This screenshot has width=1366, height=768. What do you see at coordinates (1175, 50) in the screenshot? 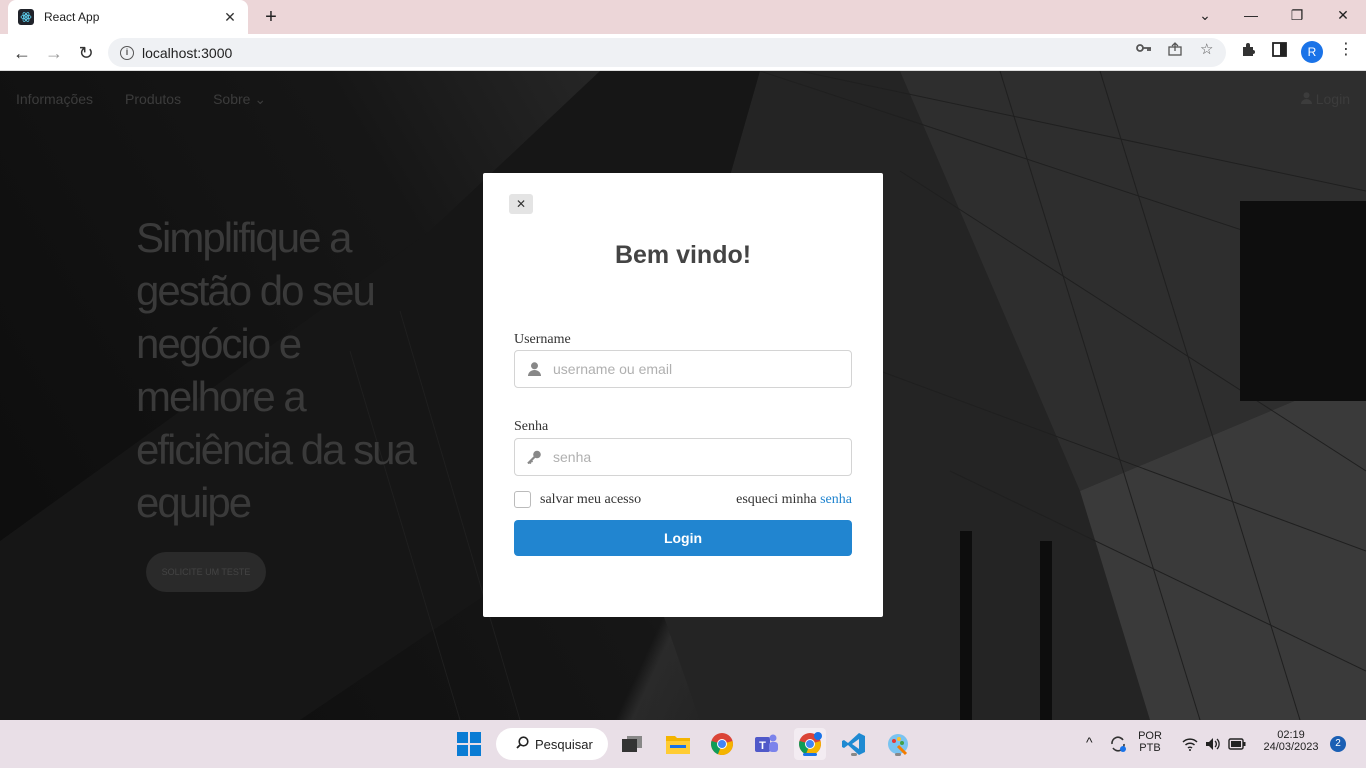
I see `share-icon` at bounding box center [1175, 50].